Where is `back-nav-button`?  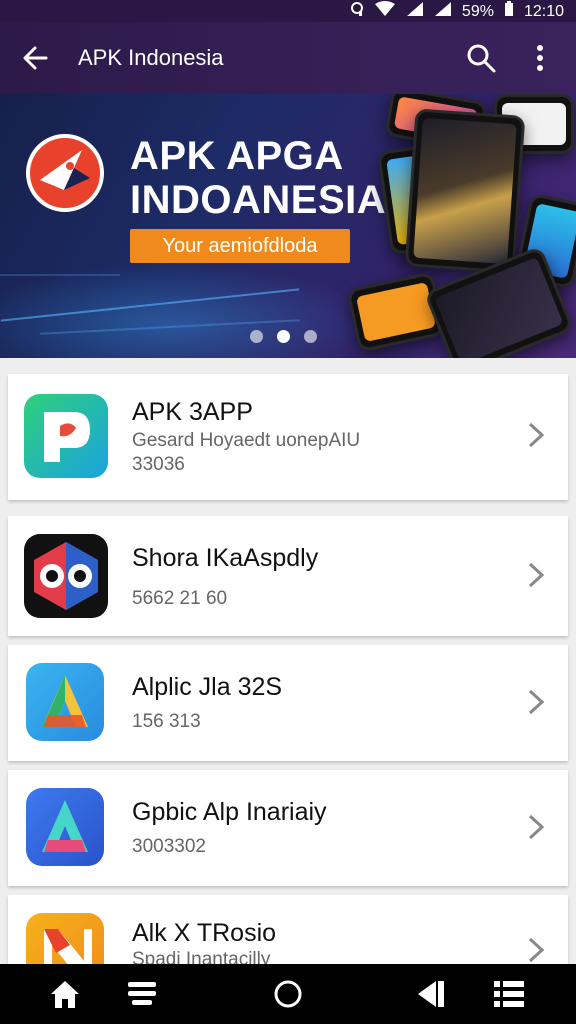
back-nav-button is located at coordinates (431, 994).